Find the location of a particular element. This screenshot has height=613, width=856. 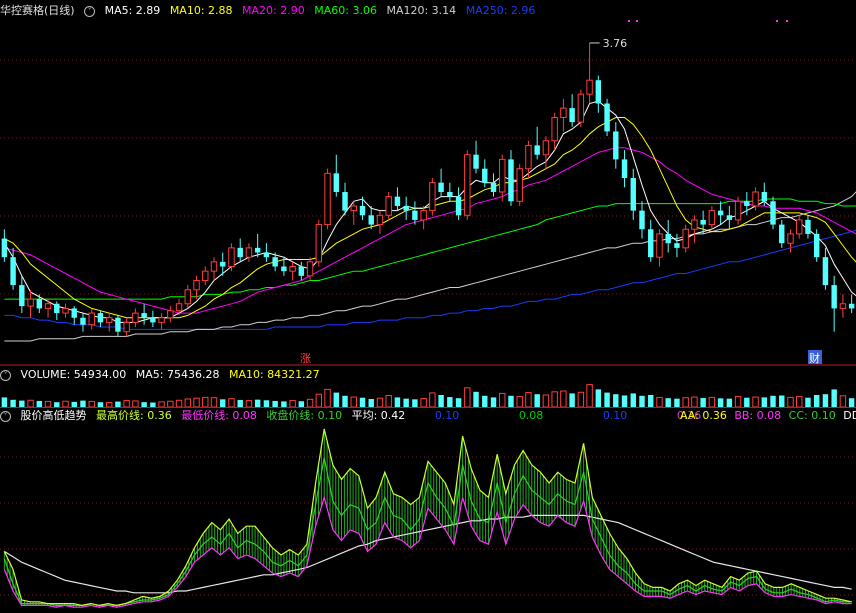

high-line-label: 最高价线: 0.36 is located at coordinates (134, 415).